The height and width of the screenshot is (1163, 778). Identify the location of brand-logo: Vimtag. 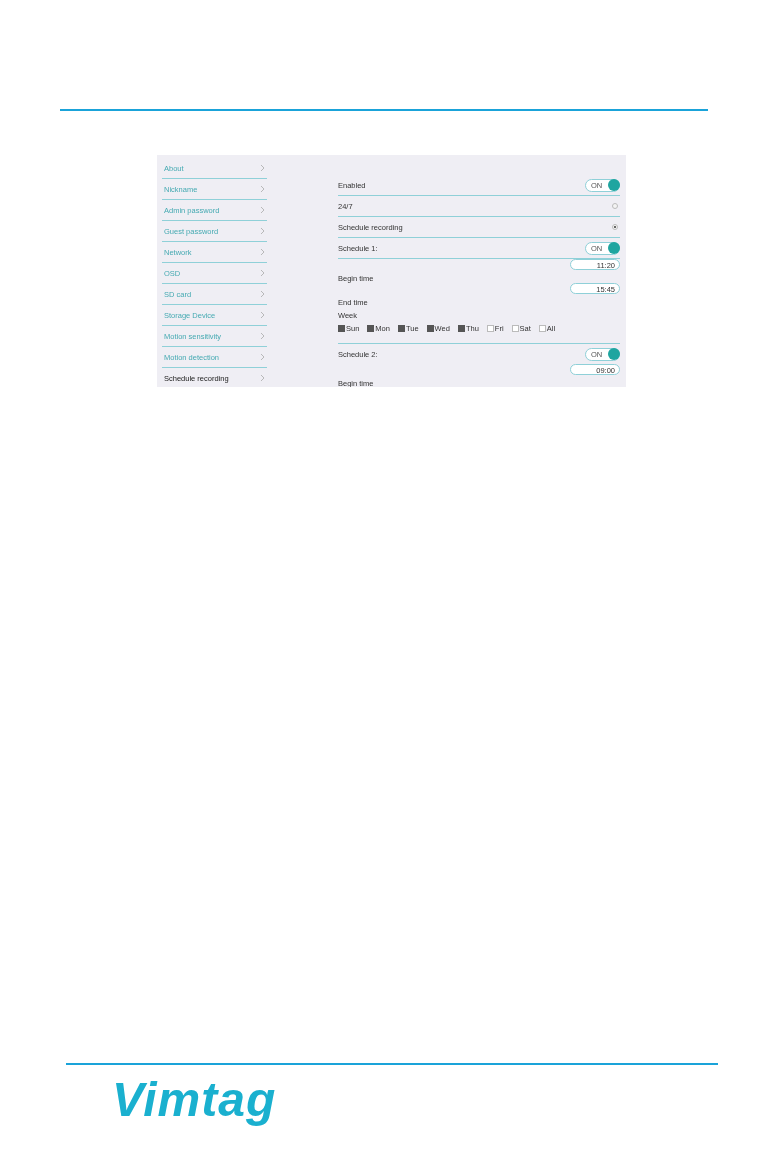
(195, 1100).